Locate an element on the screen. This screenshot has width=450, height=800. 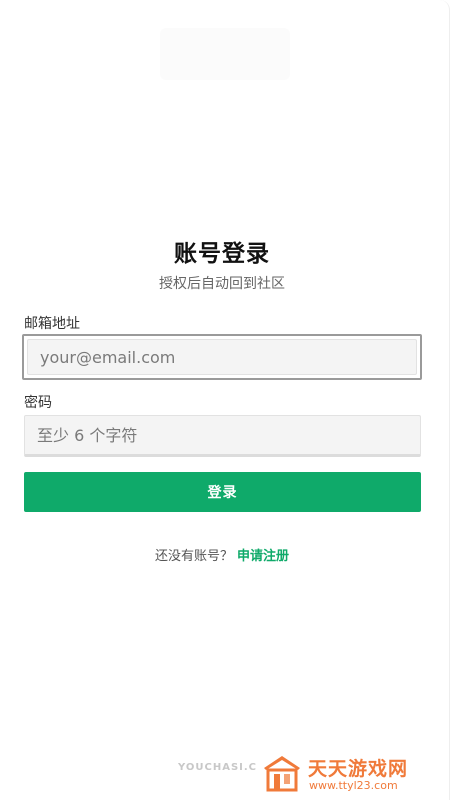
password-field is located at coordinates (222, 436).